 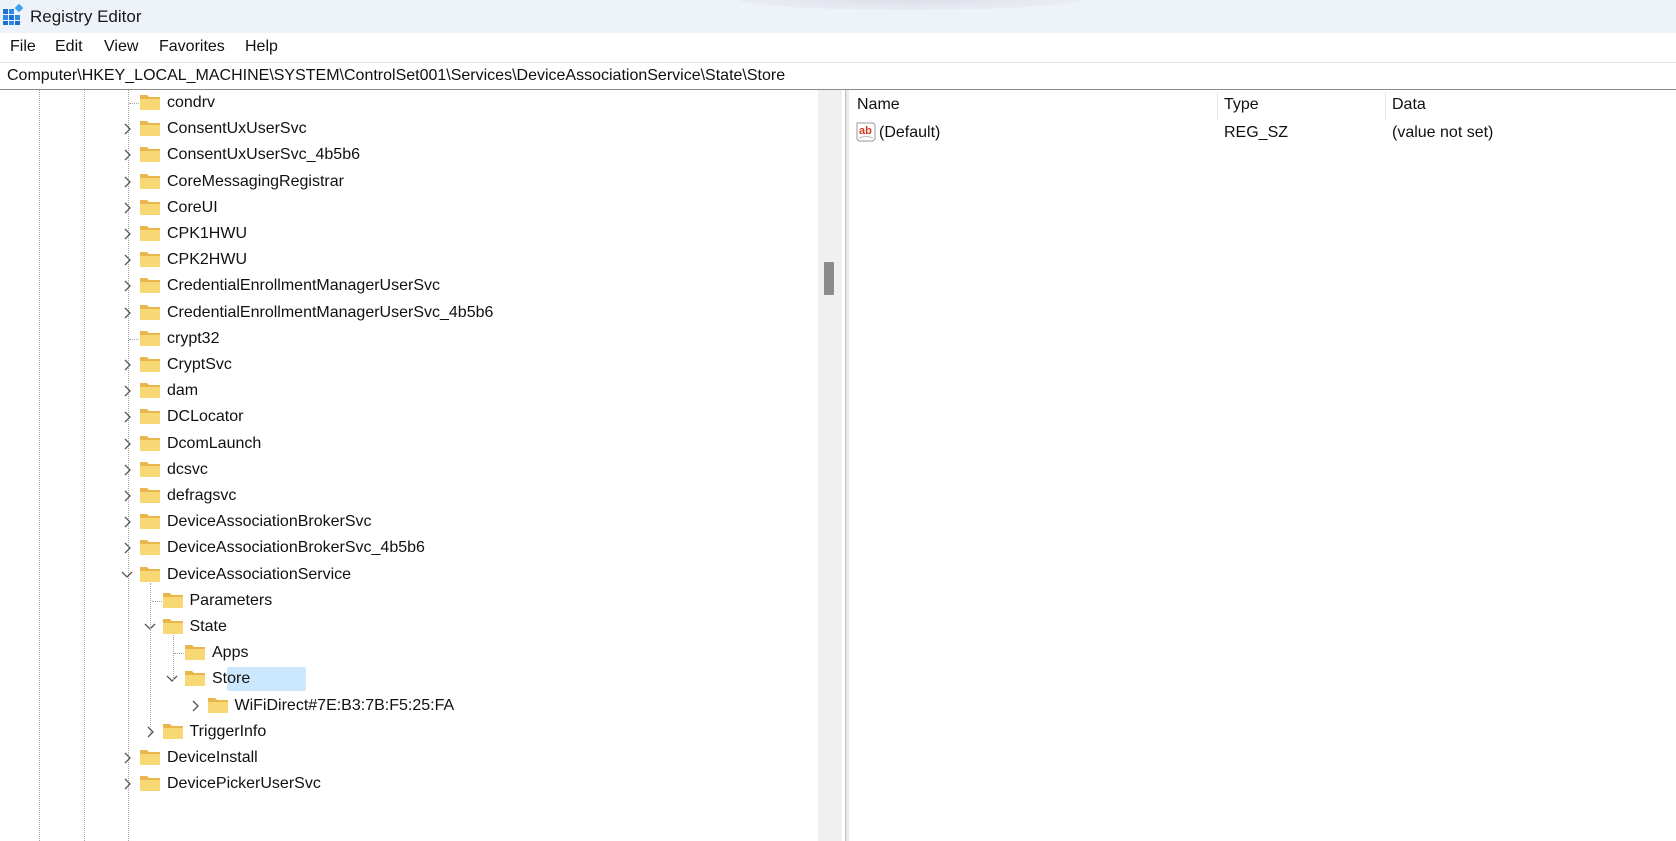 What do you see at coordinates (134, 339) in the screenshot?
I see `tree-connector-line` at bounding box center [134, 339].